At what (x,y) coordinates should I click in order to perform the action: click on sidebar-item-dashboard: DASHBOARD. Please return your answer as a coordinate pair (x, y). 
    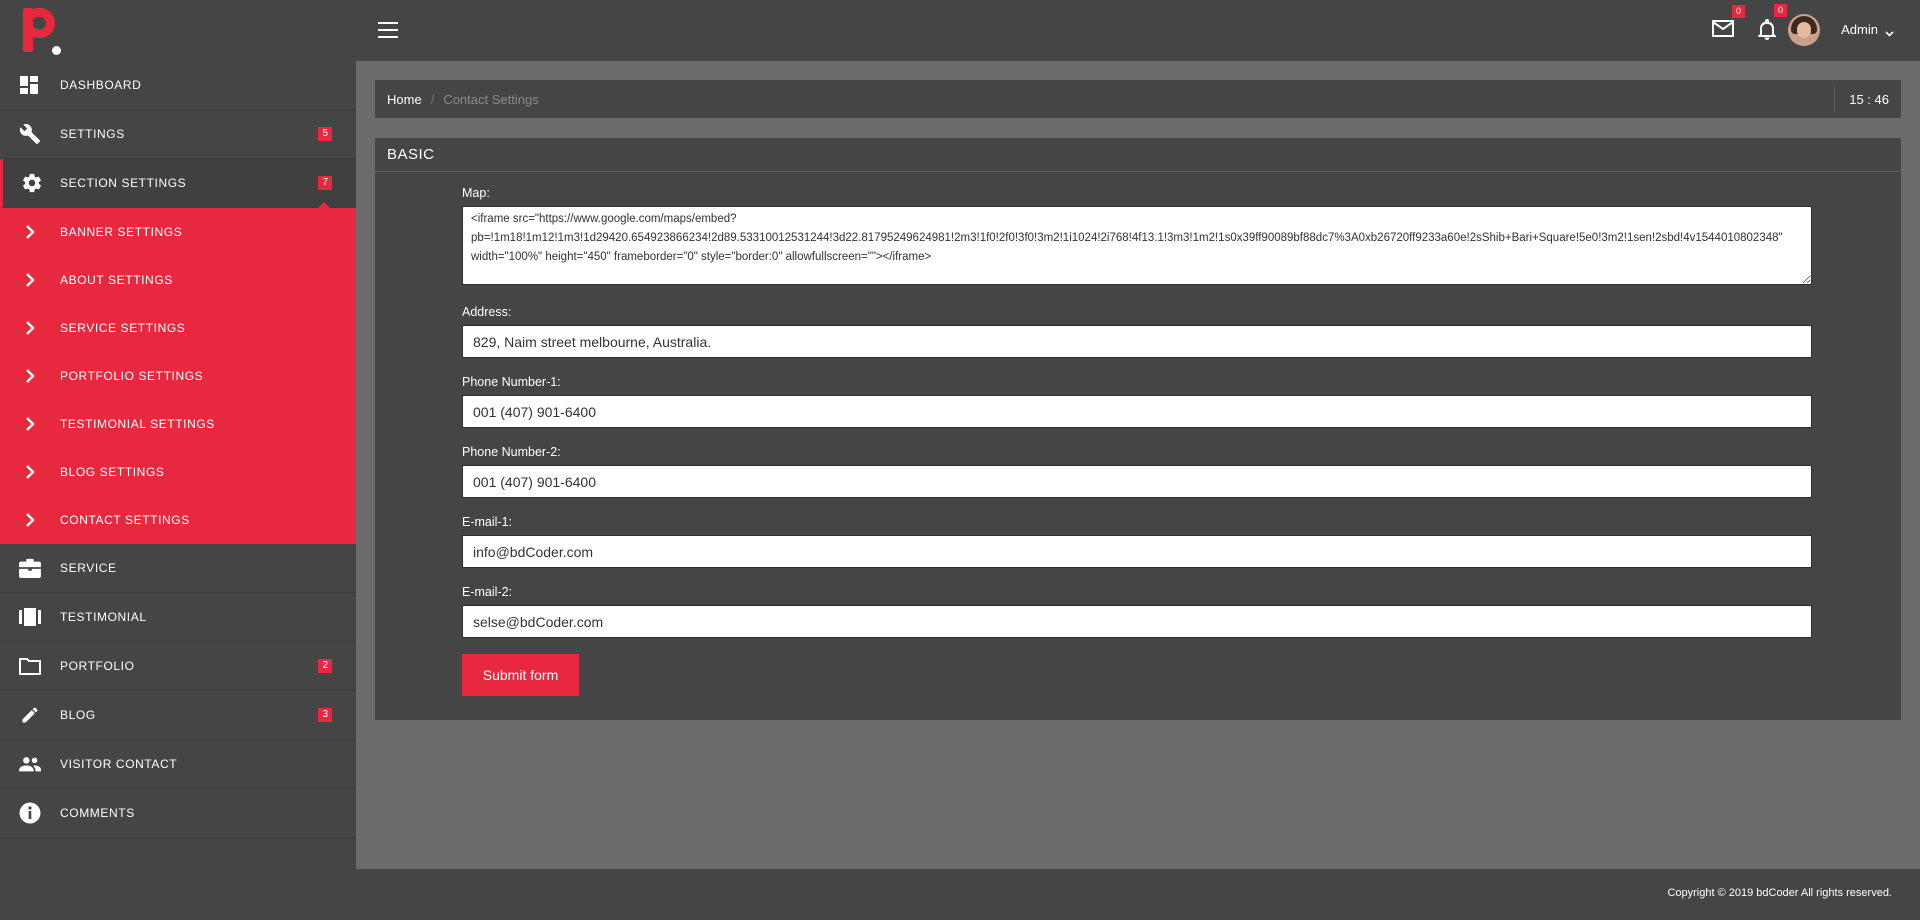
    Looking at the image, I should click on (178, 85).